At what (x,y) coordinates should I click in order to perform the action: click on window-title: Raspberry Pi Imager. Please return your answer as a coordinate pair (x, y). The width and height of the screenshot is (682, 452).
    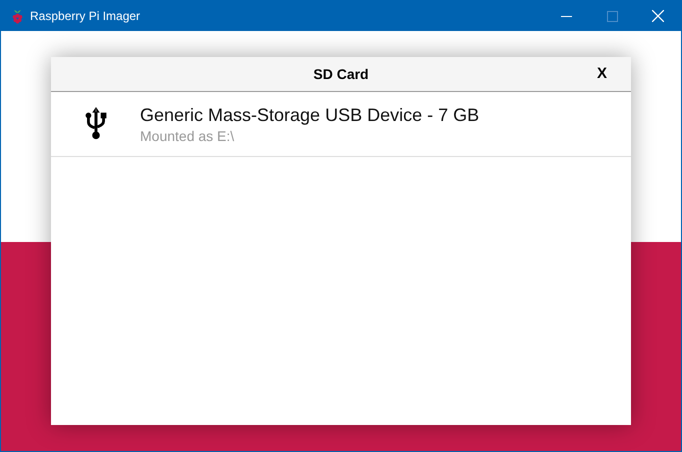
    Looking at the image, I should click on (85, 16).